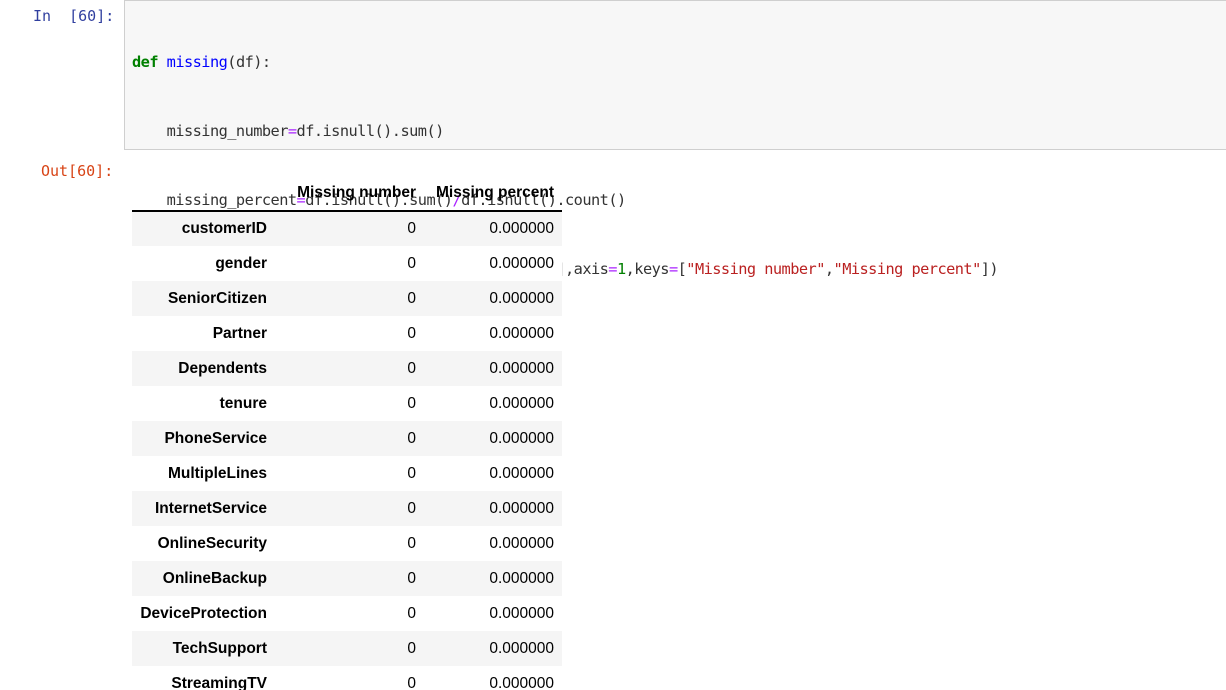  Describe the element at coordinates (347, 648) in the screenshot. I see `table-row: TechSupport 0 0.000000` at that location.